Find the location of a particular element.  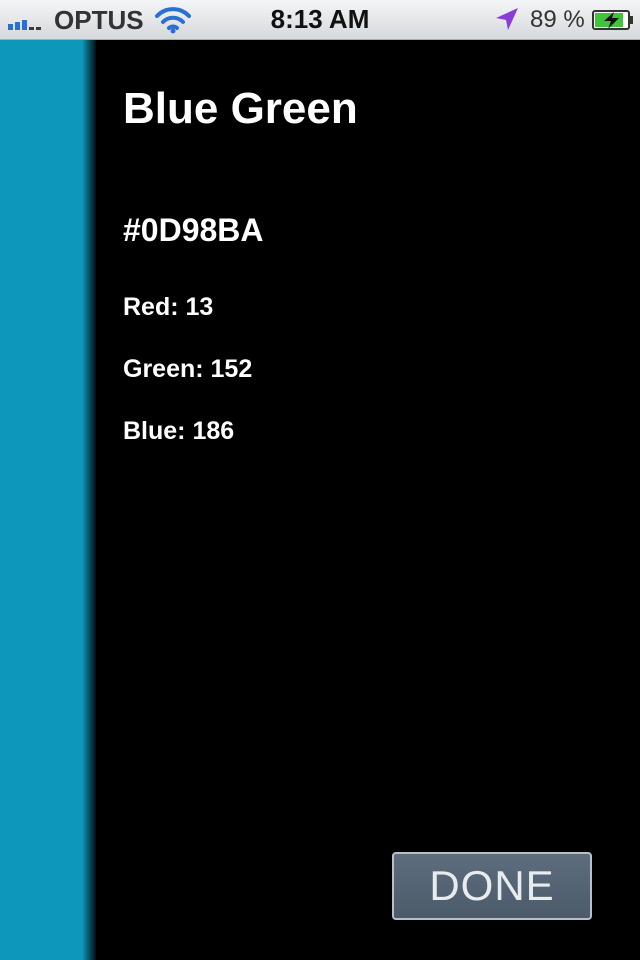

battery-charging-icon is located at coordinates (612, 20).